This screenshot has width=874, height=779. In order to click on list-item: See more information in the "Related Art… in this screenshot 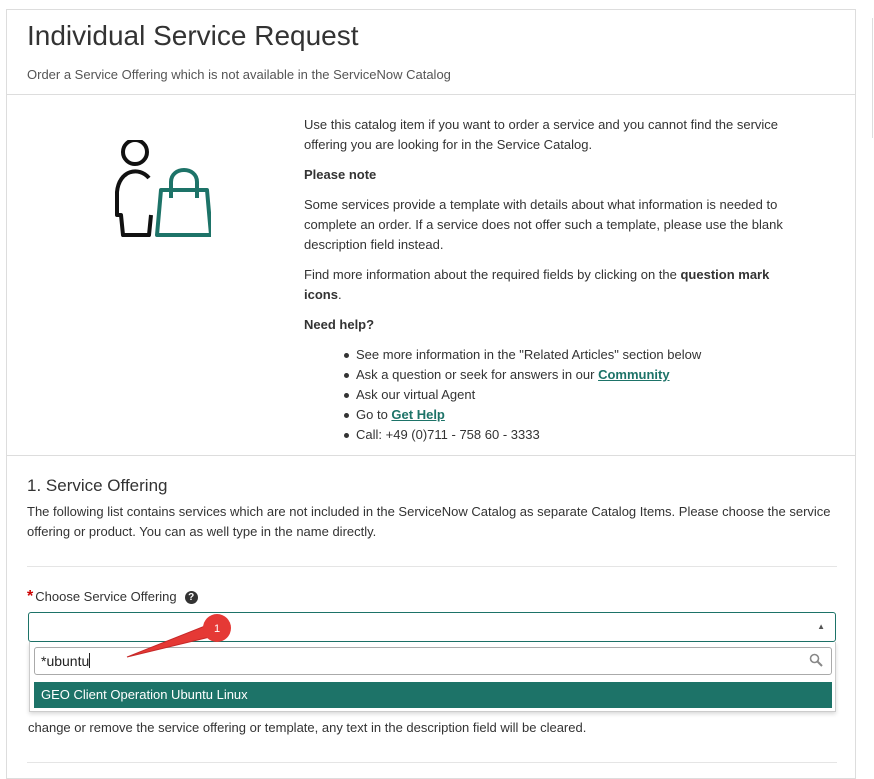, I will do `click(574, 355)`.